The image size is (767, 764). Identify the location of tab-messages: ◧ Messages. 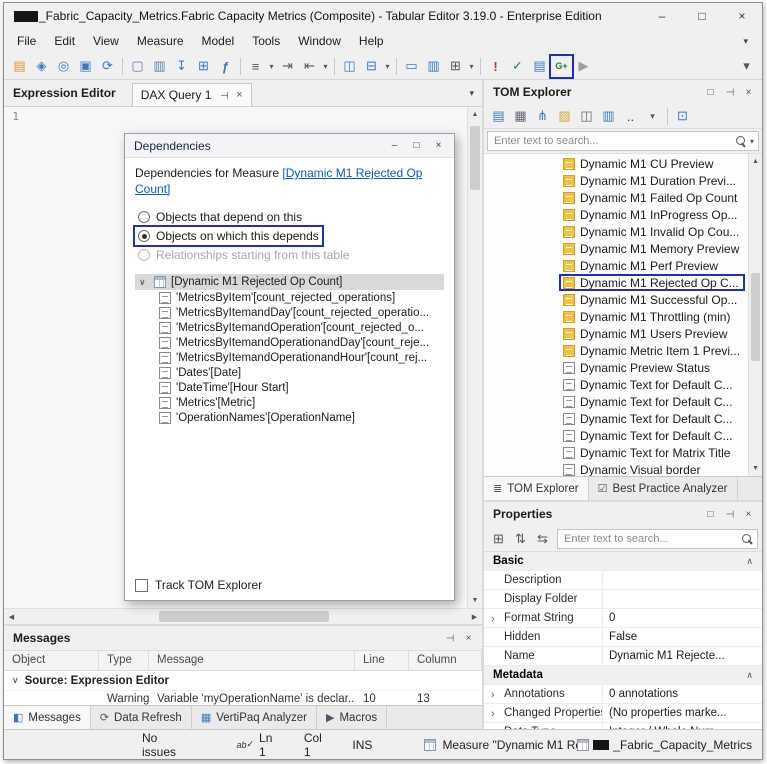
(47, 717).